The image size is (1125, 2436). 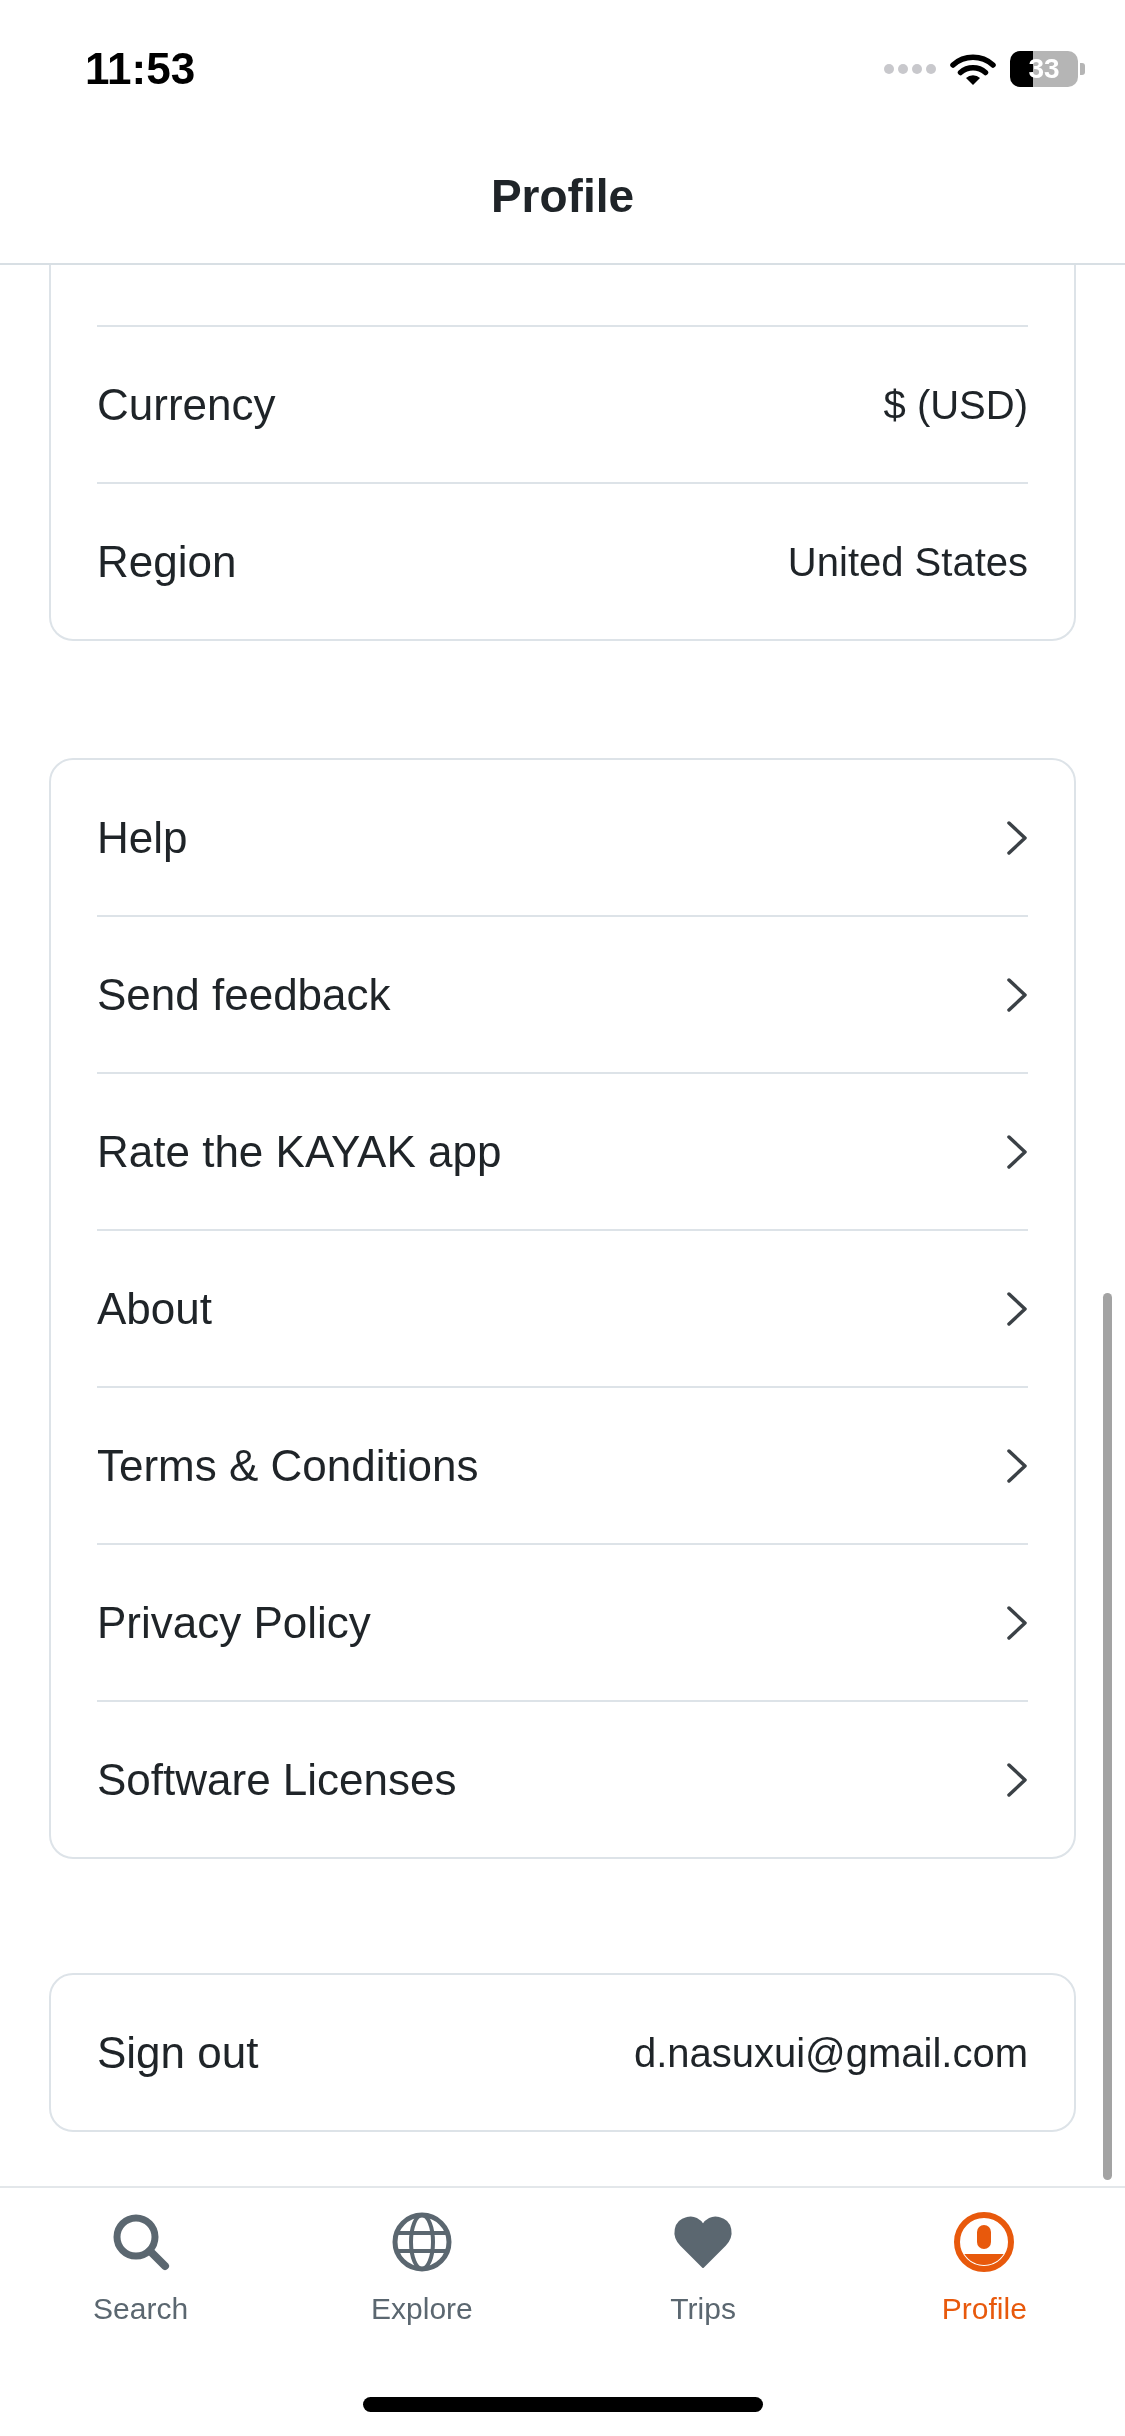 I want to click on row-label: Software Licenses, so click(x=277, y=1779).